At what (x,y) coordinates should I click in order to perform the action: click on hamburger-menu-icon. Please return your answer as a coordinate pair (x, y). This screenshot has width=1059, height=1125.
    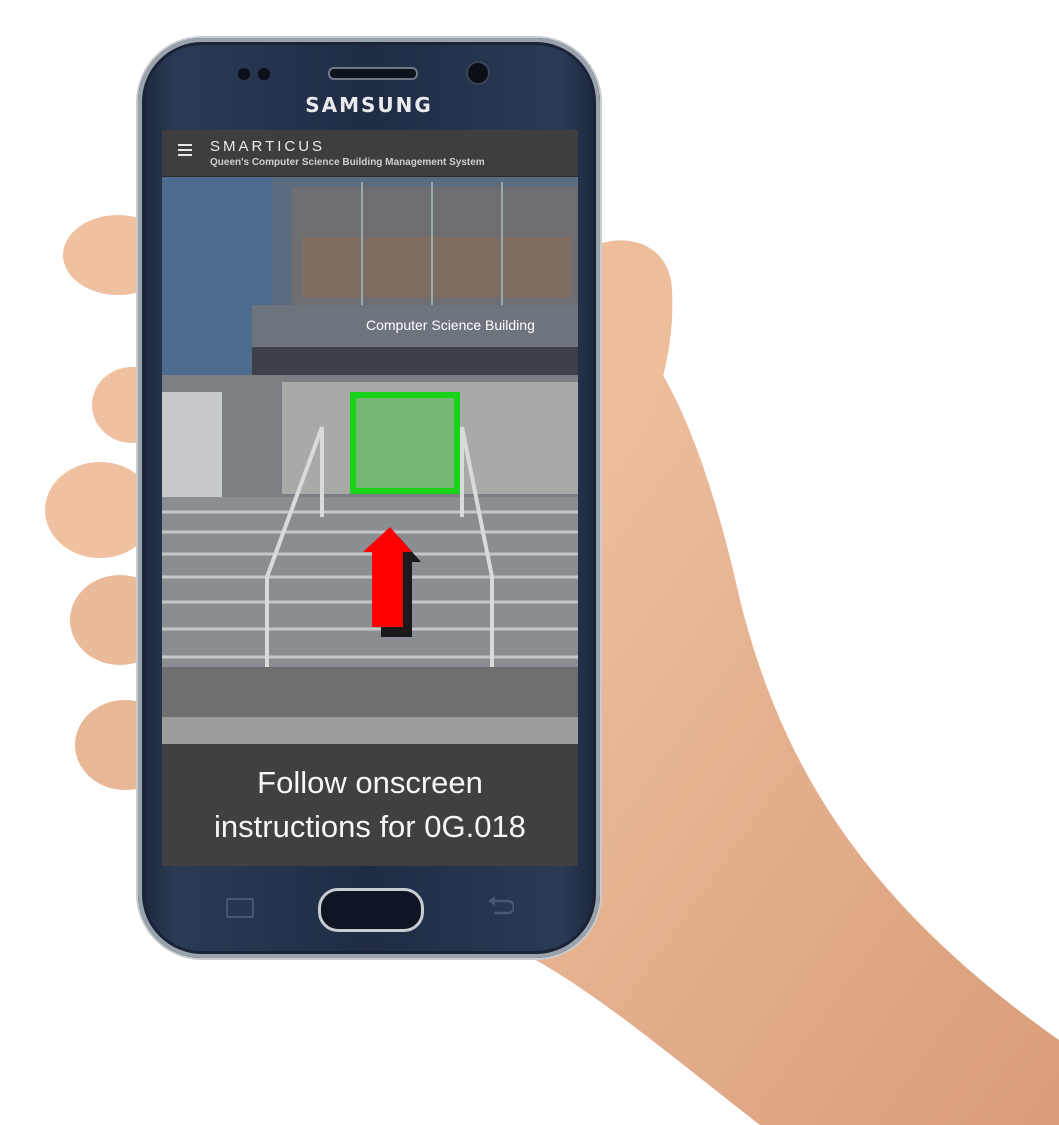
    Looking at the image, I should click on (185, 150).